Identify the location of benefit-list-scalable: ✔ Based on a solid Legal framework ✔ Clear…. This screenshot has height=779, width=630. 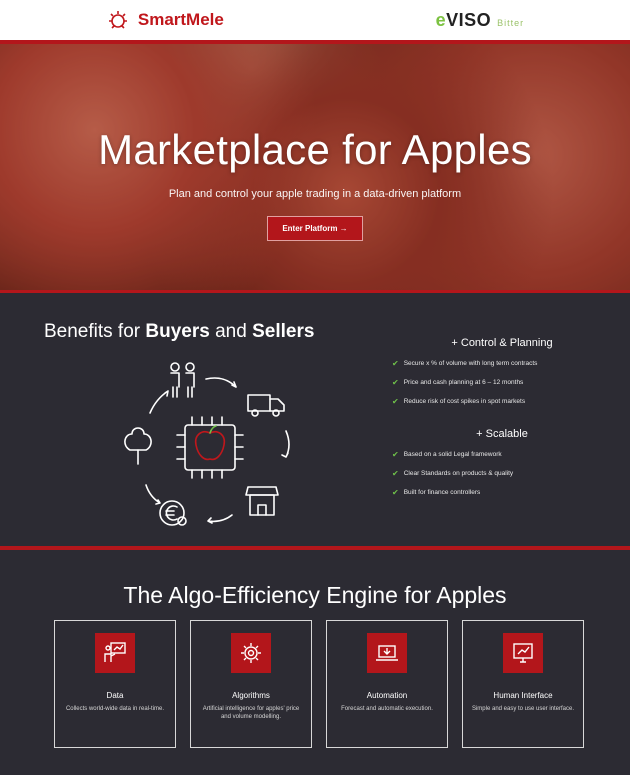
(502, 473).